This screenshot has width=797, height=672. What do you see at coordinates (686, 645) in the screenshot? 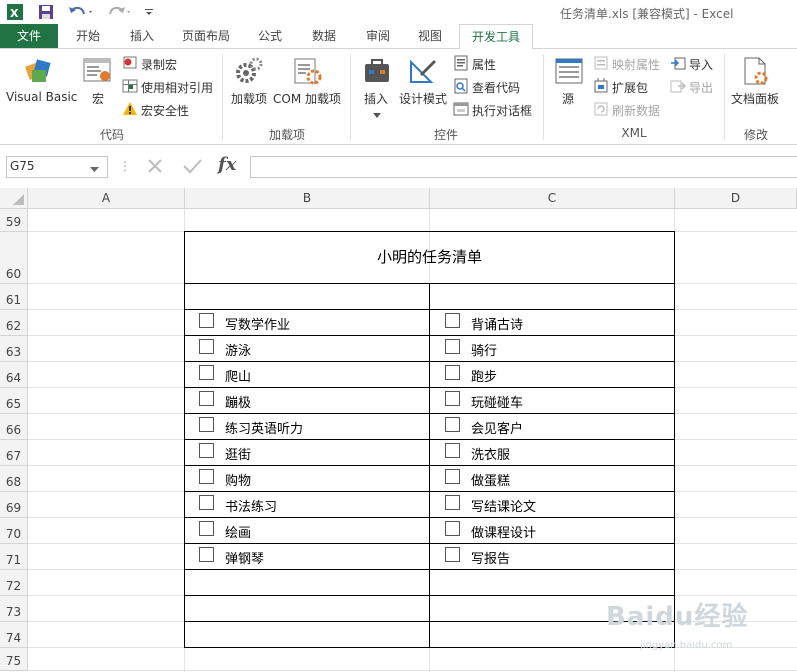
I see `baidu-watermark-url: jingyan.baidu.com` at bounding box center [686, 645].